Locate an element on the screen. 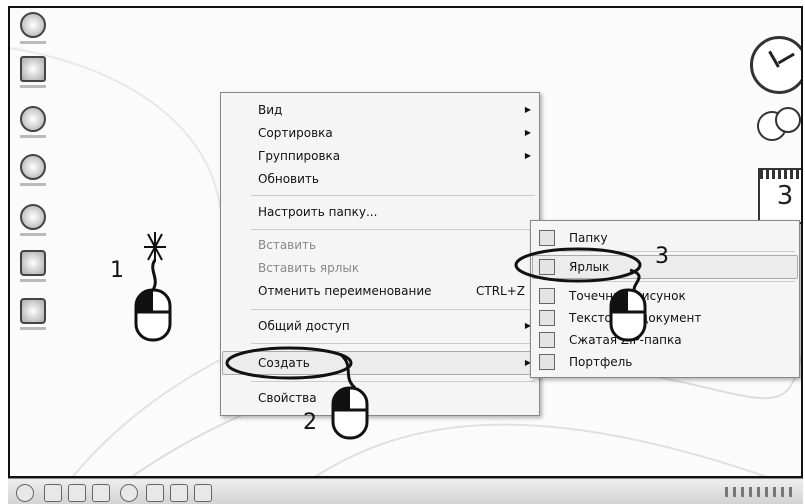 The image size is (805, 504). menu-item-label: Группировка is located at coordinates (299, 156).